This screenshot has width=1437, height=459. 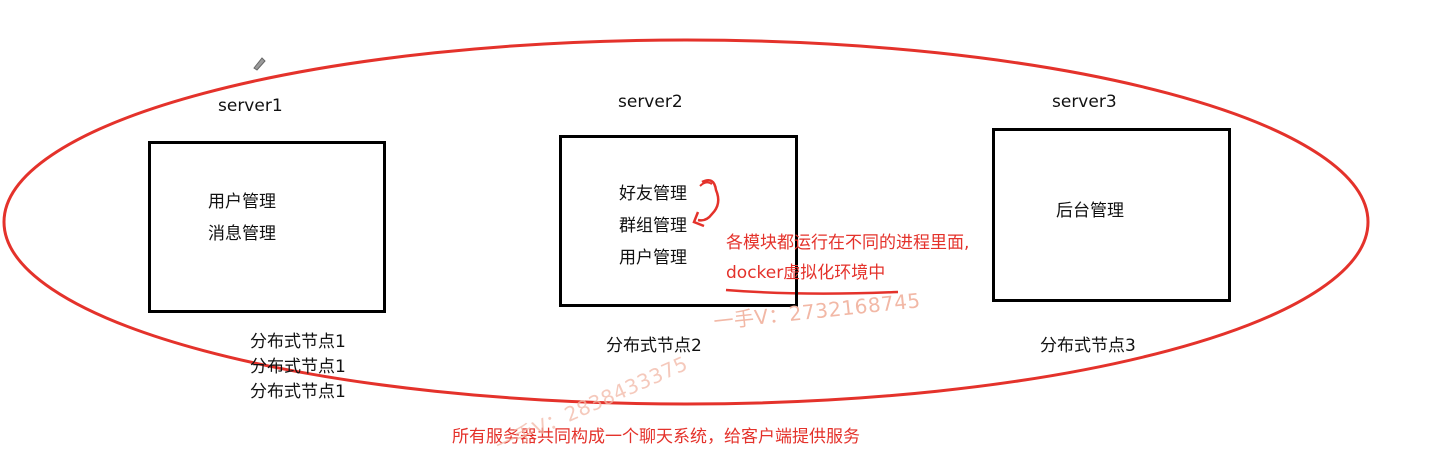 I want to click on node-label: 分布式节点3, so click(x=1088, y=346).